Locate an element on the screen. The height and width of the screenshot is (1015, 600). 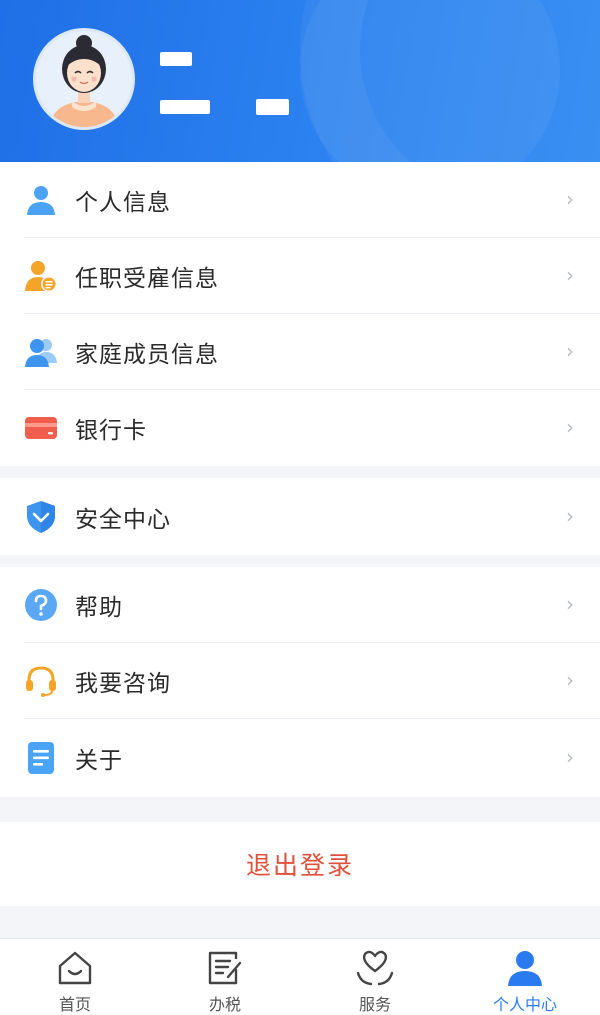
tab-personal-center: 个人中心 is located at coordinates (525, 977).